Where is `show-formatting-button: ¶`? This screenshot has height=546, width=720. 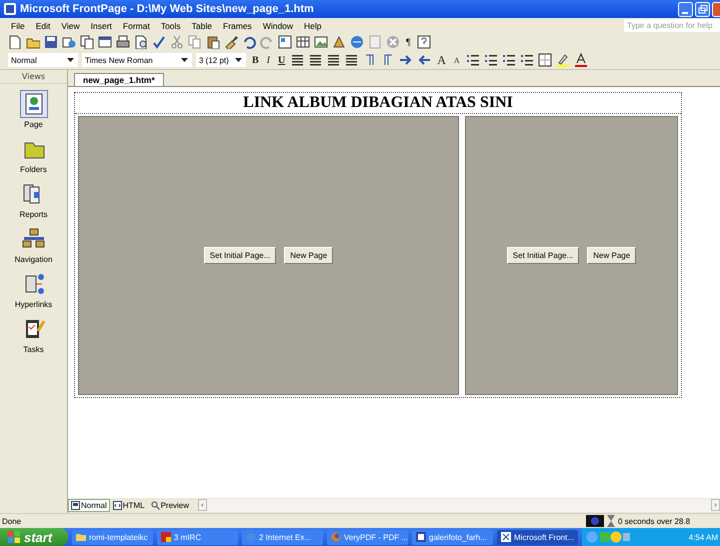 show-formatting-button: ¶ is located at coordinates (408, 42).